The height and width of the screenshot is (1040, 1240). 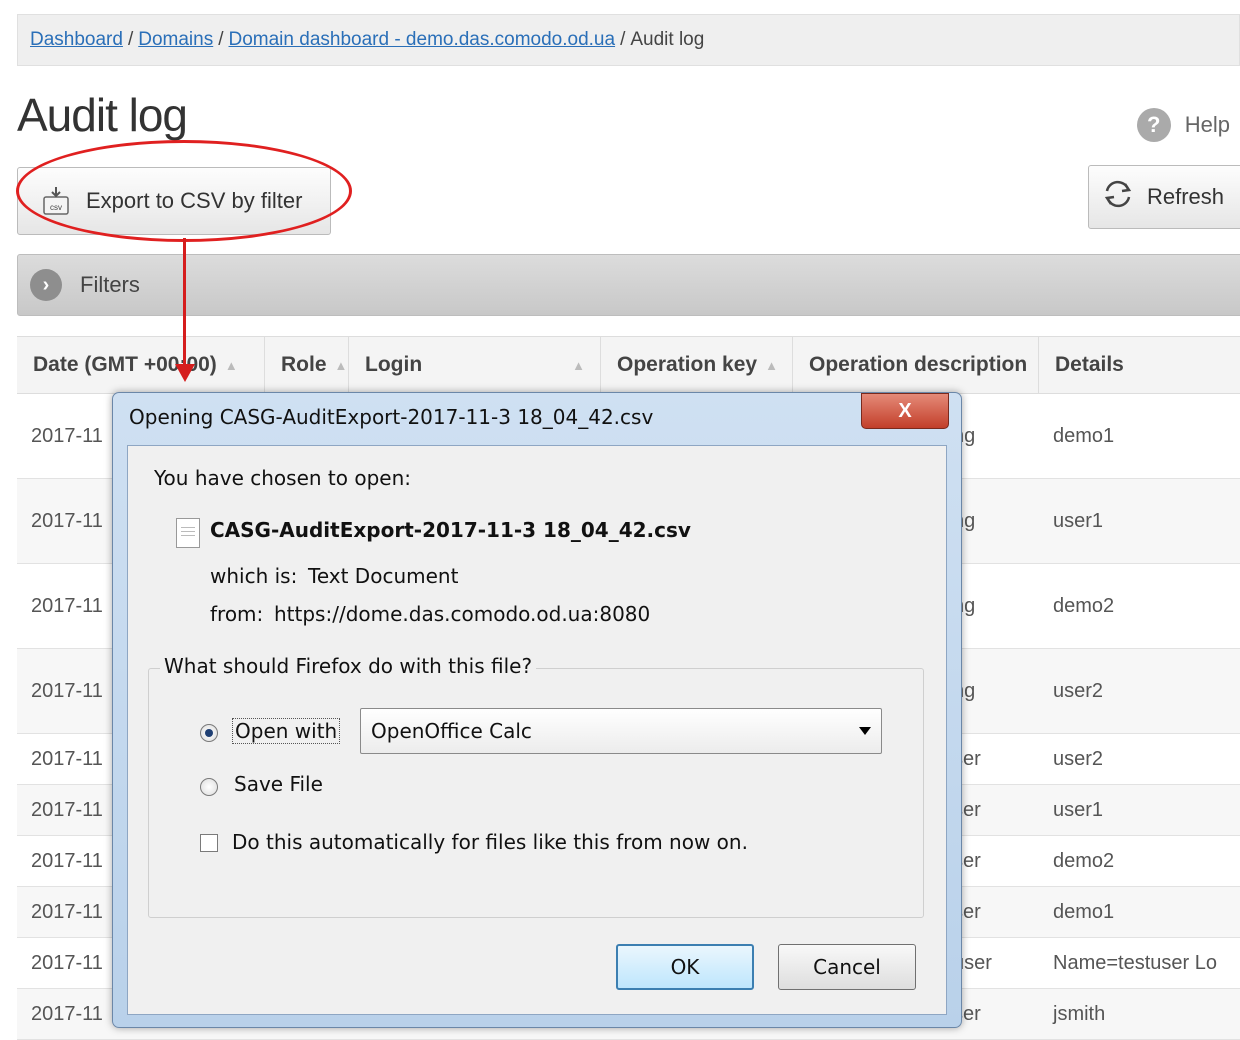 I want to click on auto-checkbox, so click(x=209, y=843).